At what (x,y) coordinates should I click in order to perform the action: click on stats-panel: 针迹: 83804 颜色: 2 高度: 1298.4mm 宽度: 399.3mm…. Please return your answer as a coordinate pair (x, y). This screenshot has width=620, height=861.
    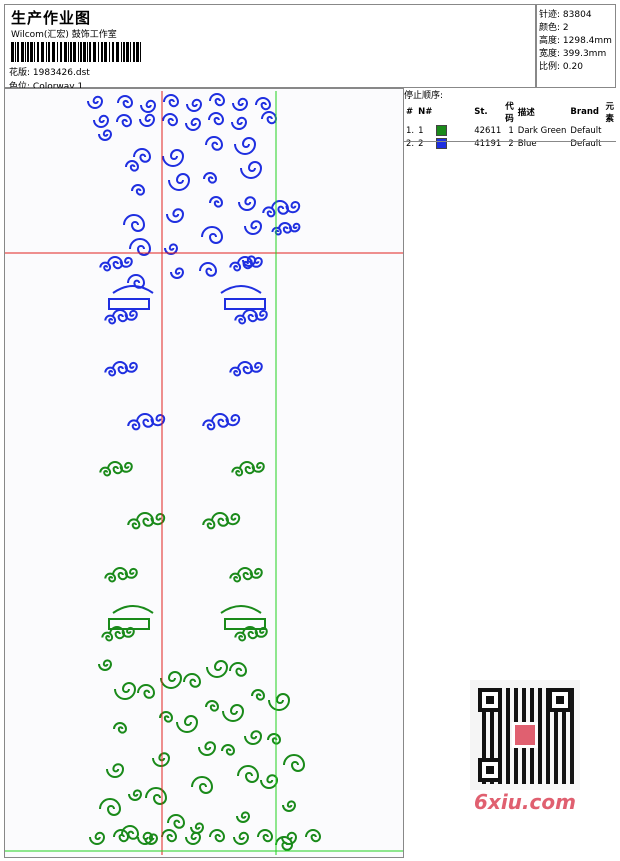
    Looking at the image, I should click on (576, 46).